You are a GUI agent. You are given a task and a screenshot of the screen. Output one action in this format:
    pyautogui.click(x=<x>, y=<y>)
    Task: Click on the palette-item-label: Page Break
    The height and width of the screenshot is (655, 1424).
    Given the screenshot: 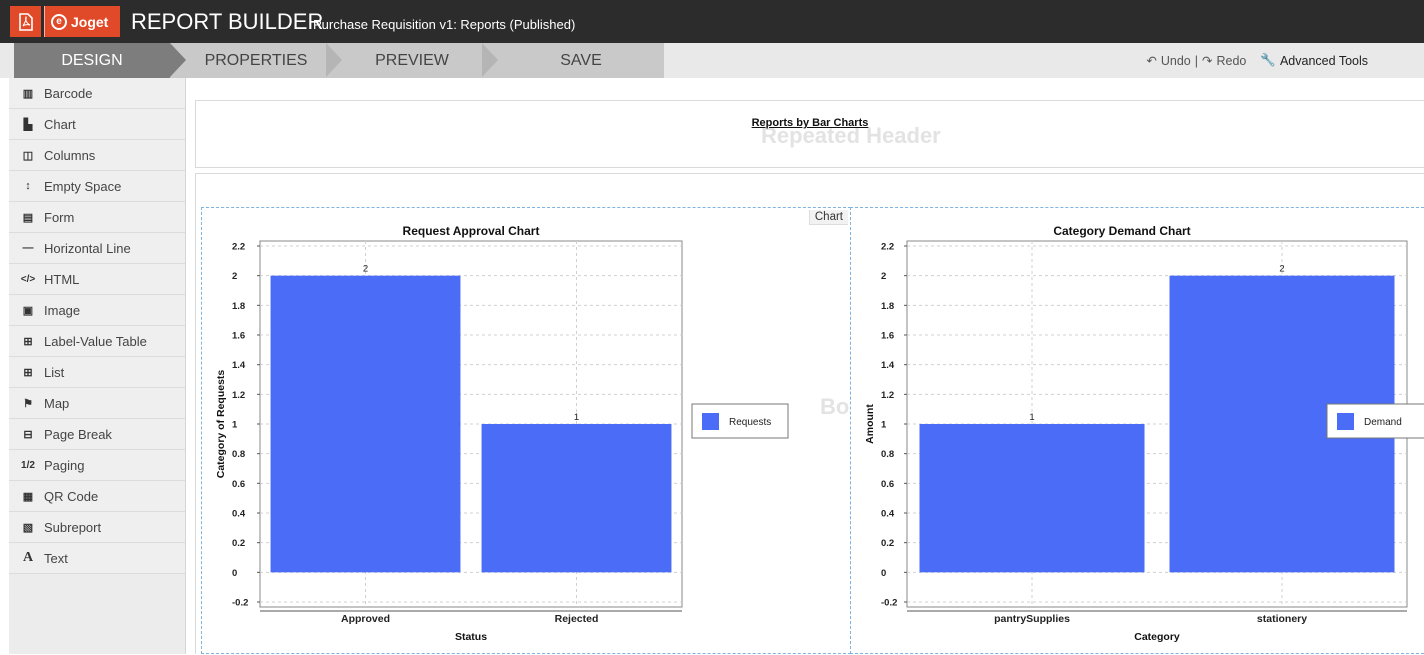 What is the action you would take?
    pyautogui.click(x=78, y=434)
    